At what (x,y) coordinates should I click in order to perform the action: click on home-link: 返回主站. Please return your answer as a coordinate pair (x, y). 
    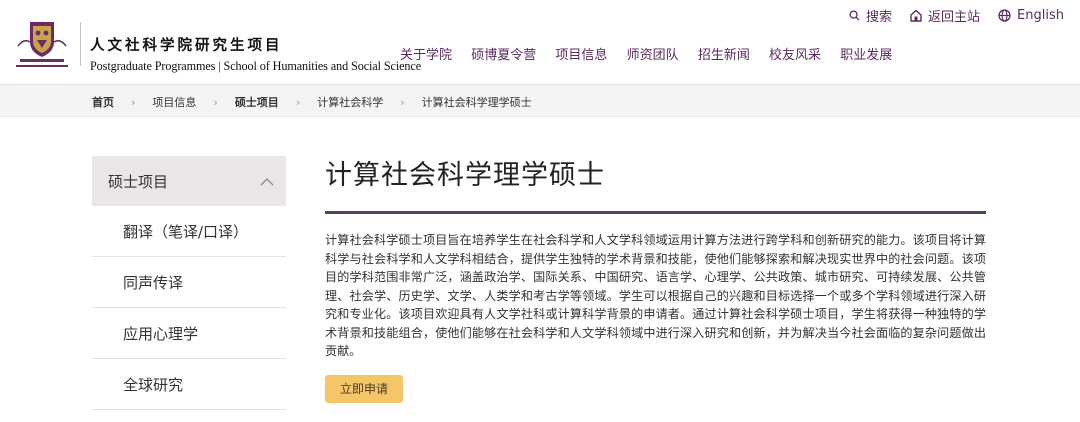
    Looking at the image, I should click on (945, 15).